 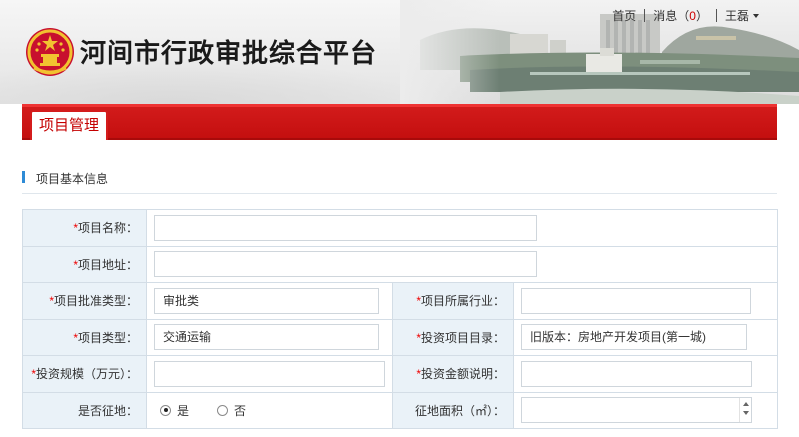 What do you see at coordinates (95, 301) in the screenshot?
I see `label-text: 项目批准类型：` at bounding box center [95, 301].